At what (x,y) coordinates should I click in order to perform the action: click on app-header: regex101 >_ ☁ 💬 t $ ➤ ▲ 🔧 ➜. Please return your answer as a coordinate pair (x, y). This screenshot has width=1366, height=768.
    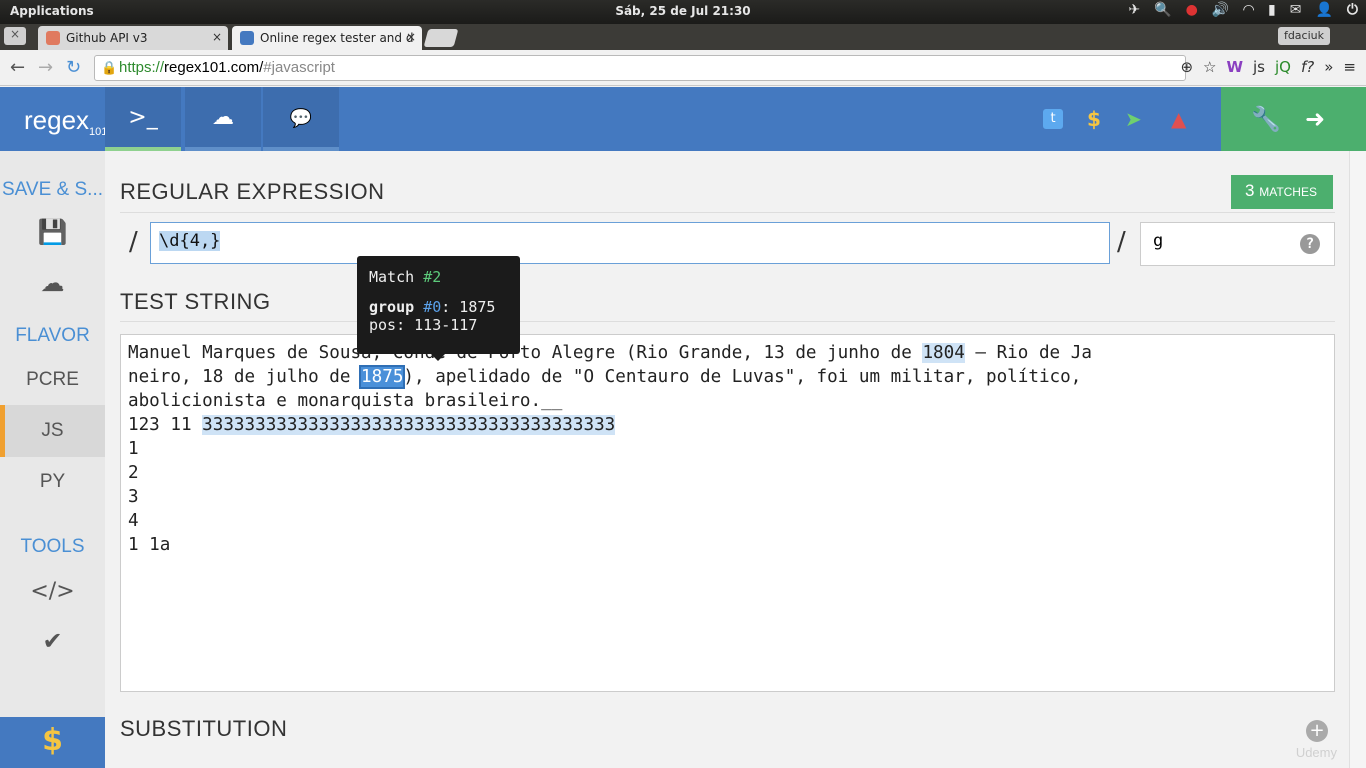
    Looking at the image, I should click on (683, 119).